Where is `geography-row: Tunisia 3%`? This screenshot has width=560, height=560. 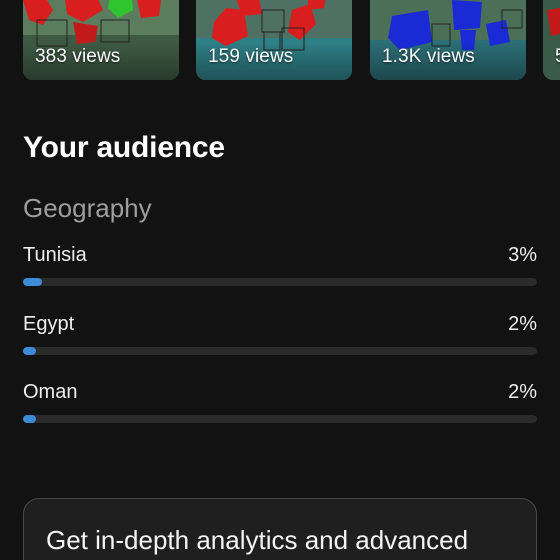
geography-row: Tunisia 3% is located at coordinates (280, 269).